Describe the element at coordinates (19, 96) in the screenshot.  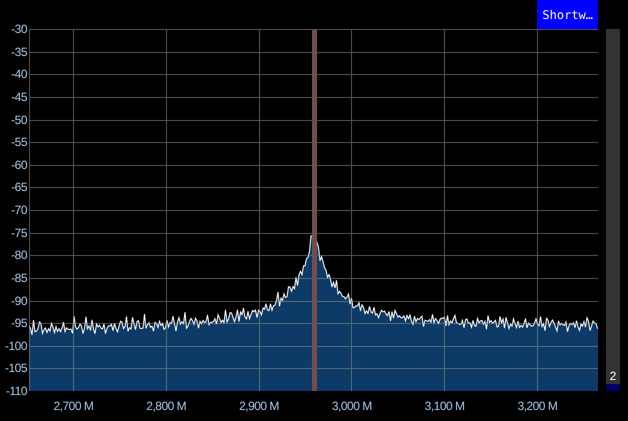
I see `y-axis-label: -45` at that location.